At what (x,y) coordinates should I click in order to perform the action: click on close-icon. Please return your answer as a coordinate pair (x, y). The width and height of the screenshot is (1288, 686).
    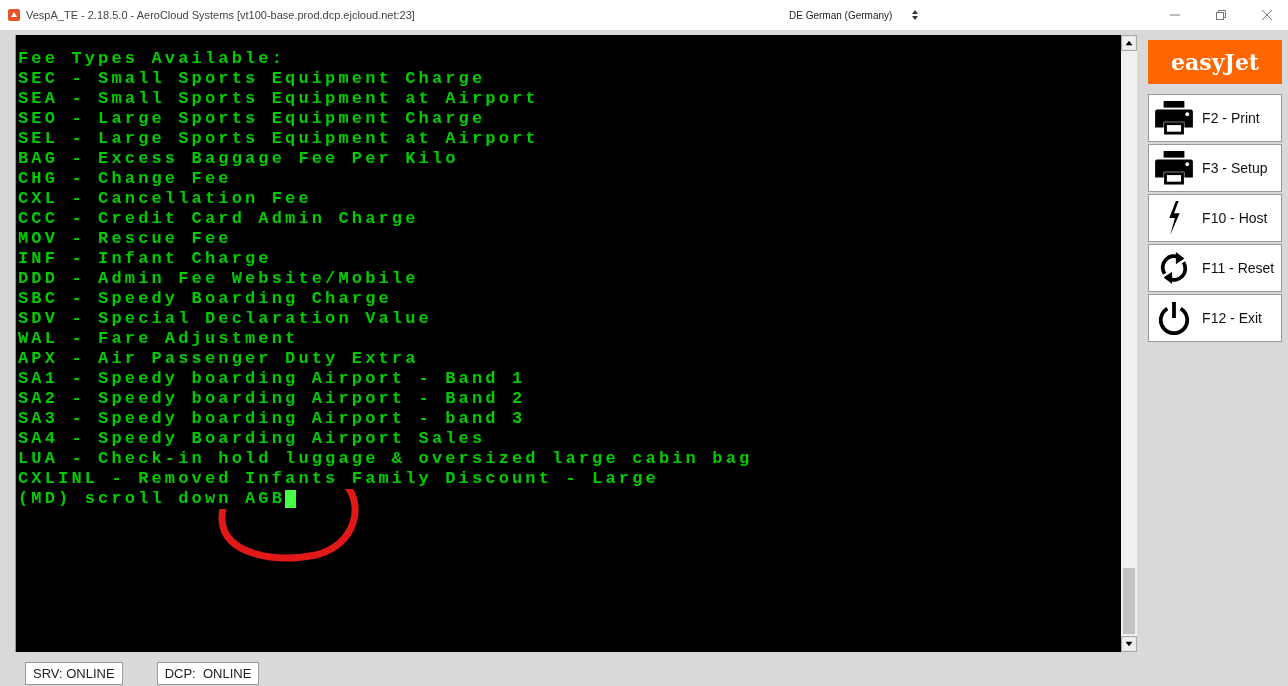
    Looking at the image, I should click on (1267, 15).